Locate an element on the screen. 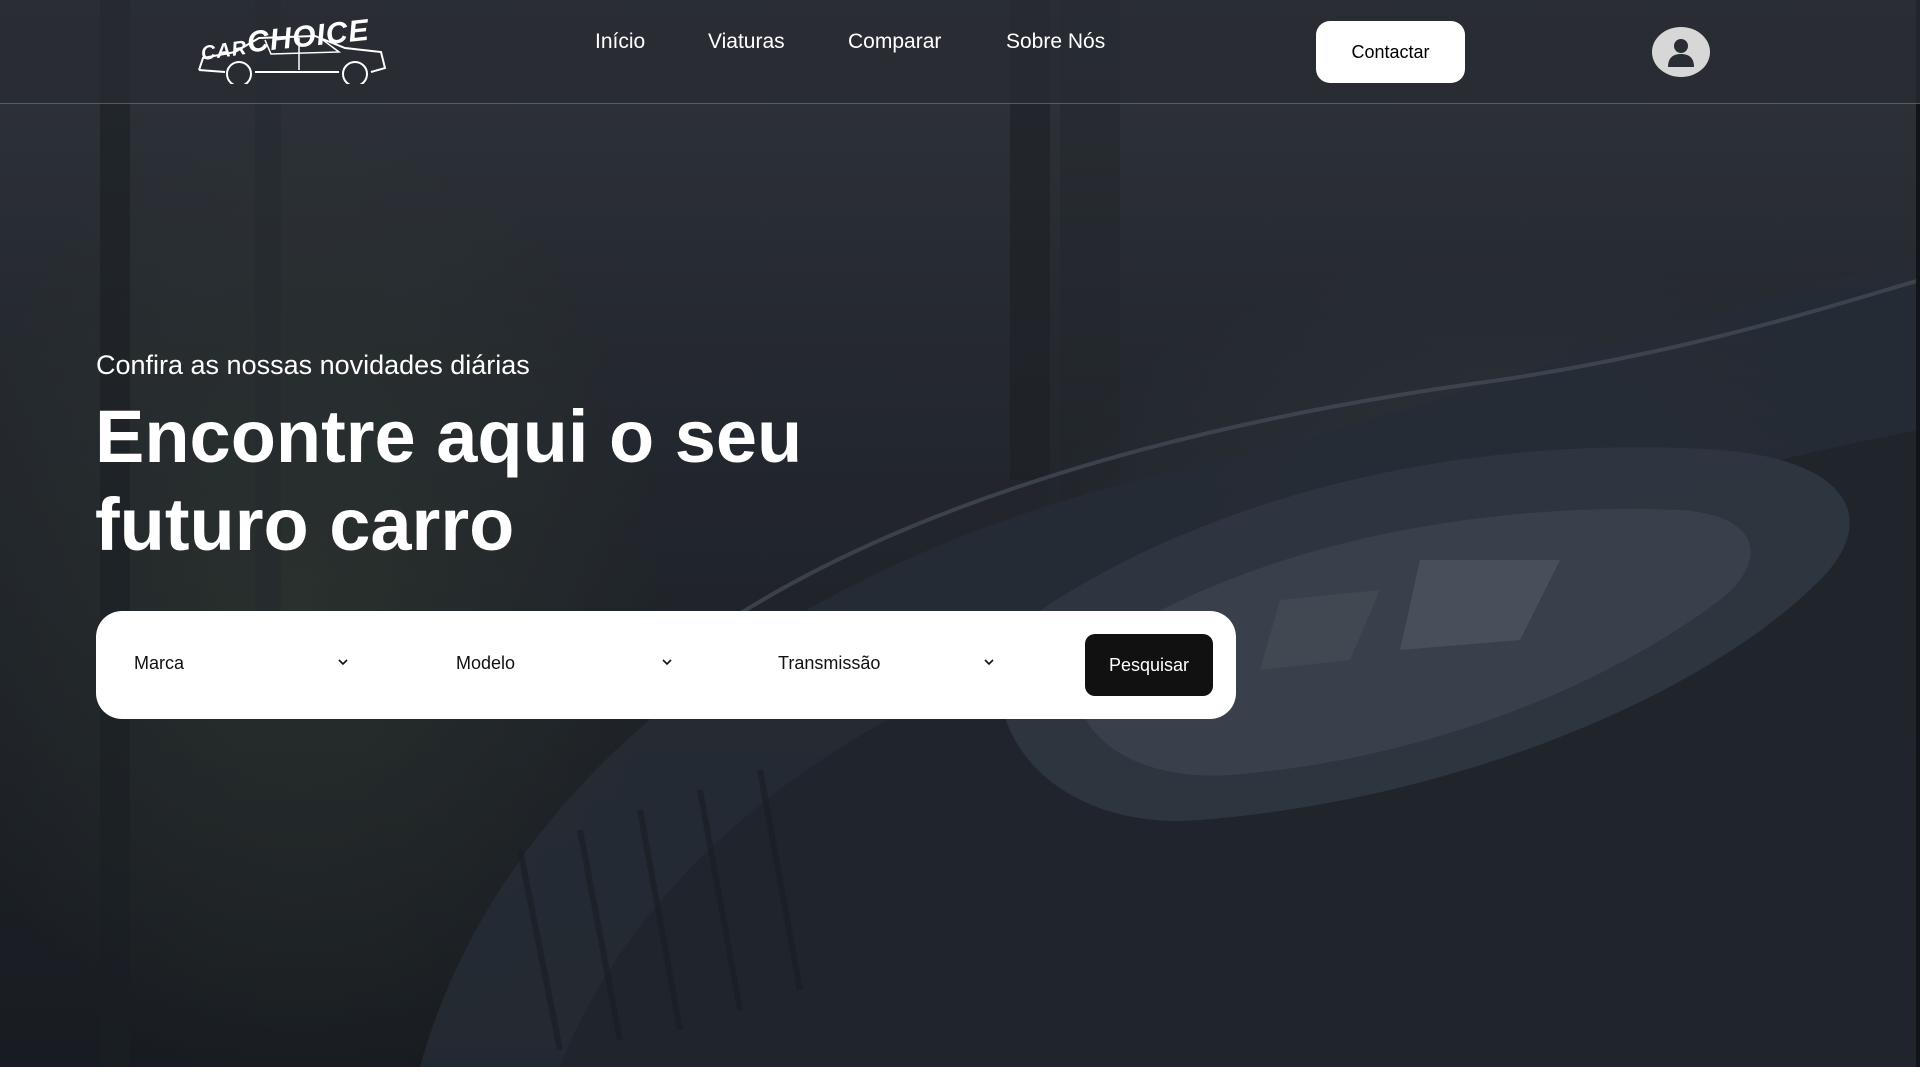 This screenshot has height=1080, width=1920. hero-headline: Encontre aqui o seu futuro carro is located at coordinates (475, 481).